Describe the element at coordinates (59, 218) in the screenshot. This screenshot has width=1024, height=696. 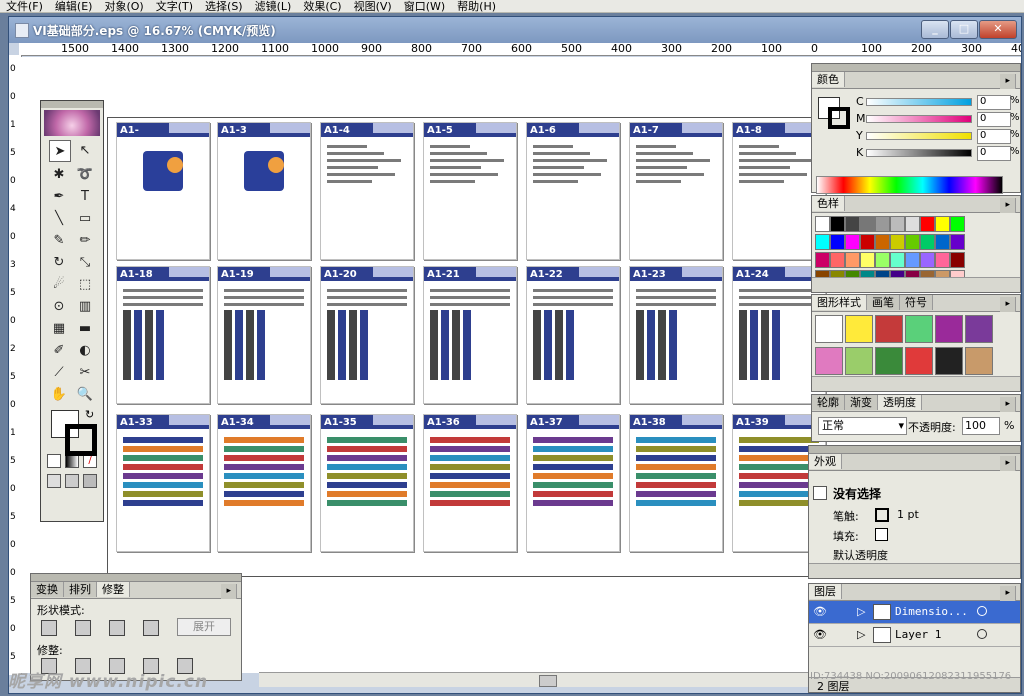
I see `line-tool-icon: ╲` at that location.